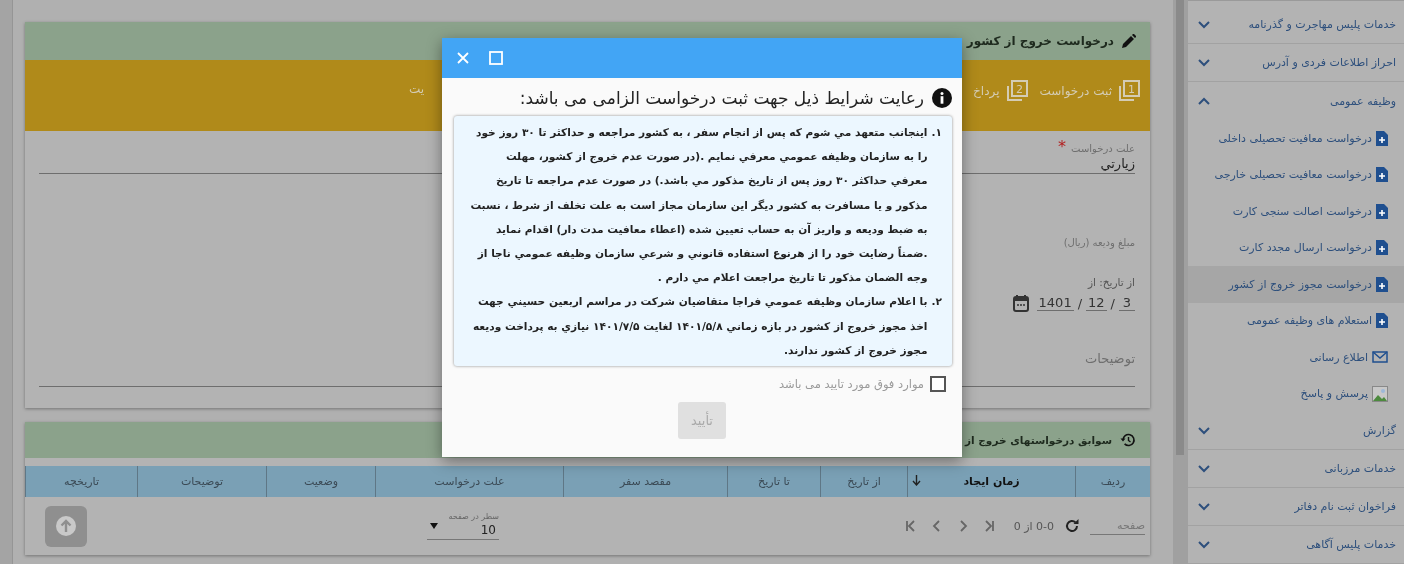 This screenshot has height=564, width=1404. Describe the element at coordinates (417, 89) in the screenshot. I see `step-label: يت` at that location.